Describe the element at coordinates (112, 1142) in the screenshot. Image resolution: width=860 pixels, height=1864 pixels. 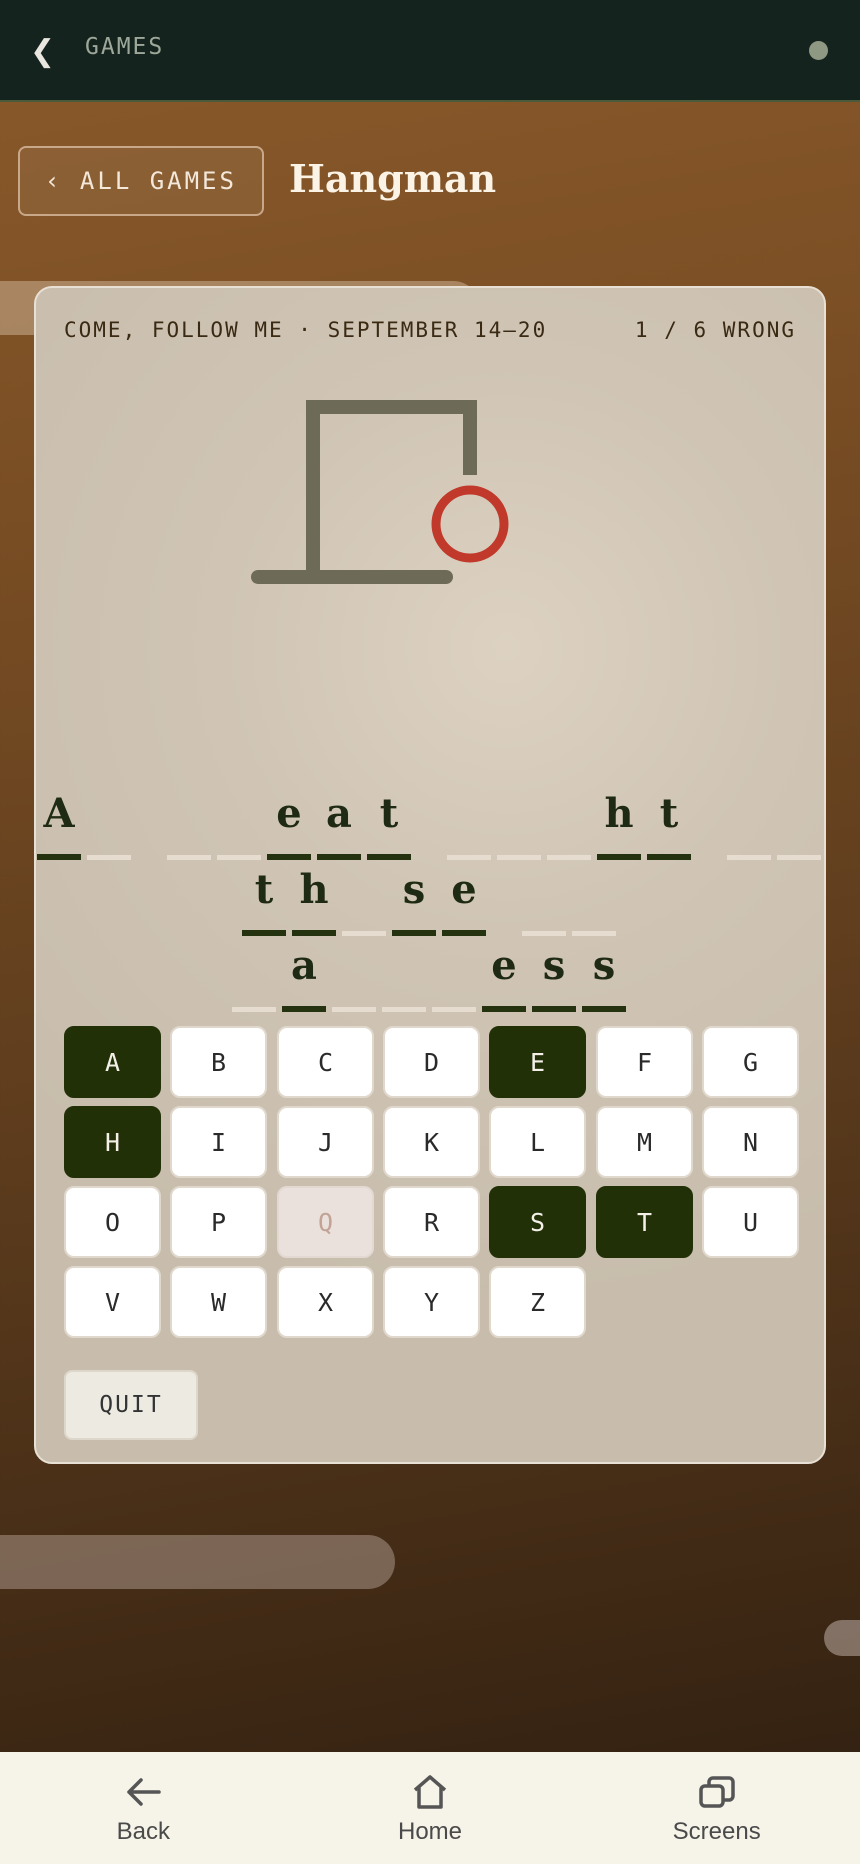
I see `key-h: H` at that location.